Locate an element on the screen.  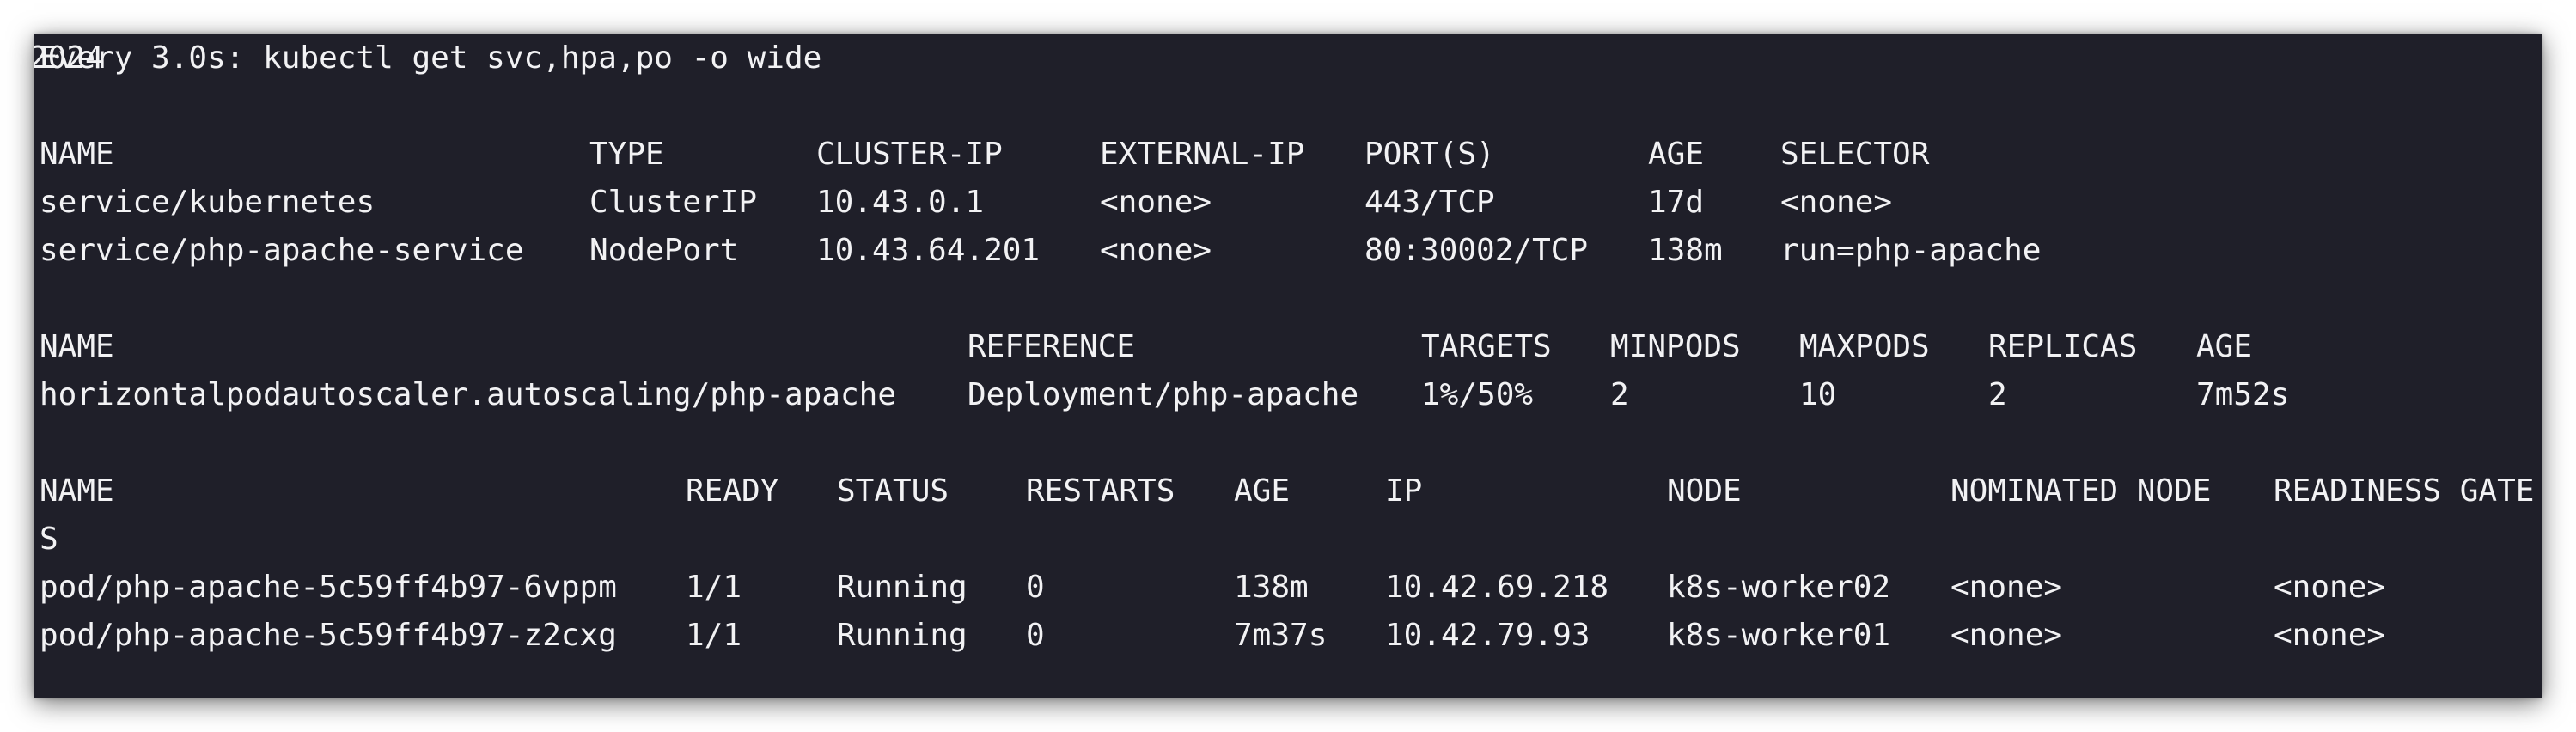
pod-node: k8s-worker02 is located at coordinates (1779, 587).